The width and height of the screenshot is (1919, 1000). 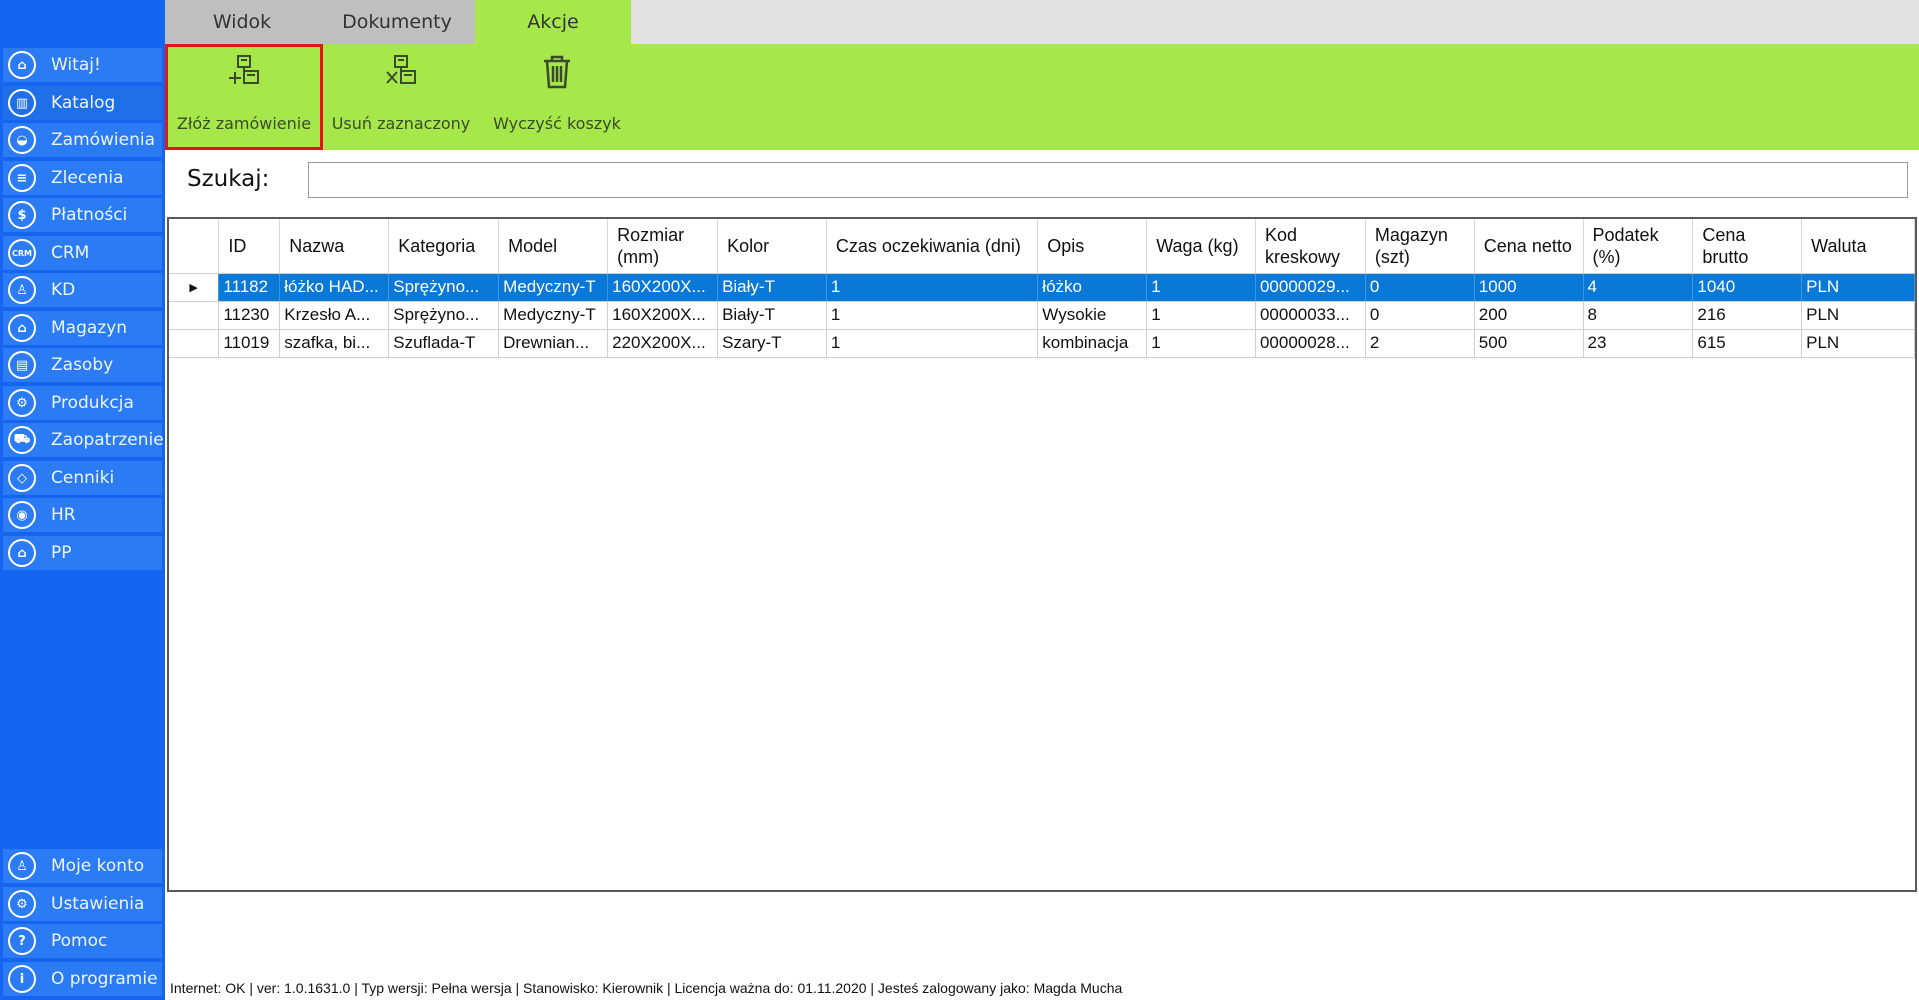 I want to click on sidebar-item-witaj: ⌂ Witaj!, so click(x=82, y=65).